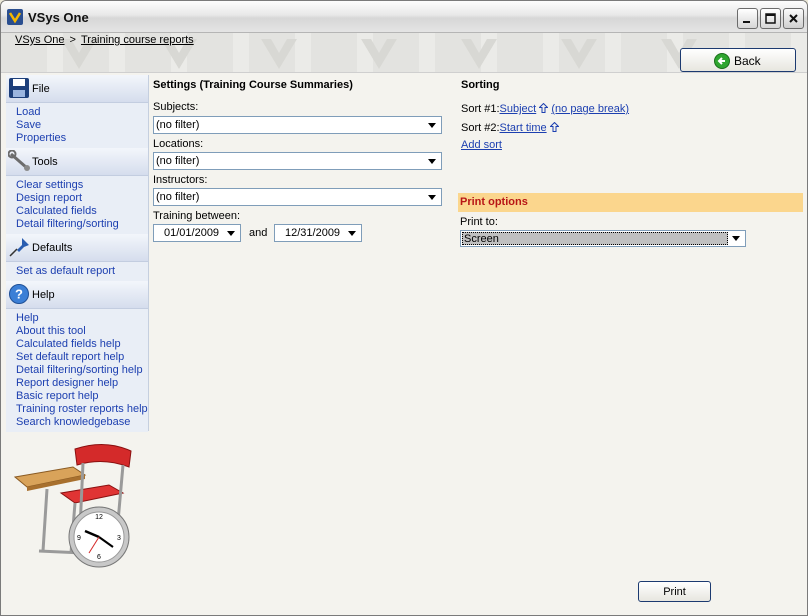 This screenshot has height=616, width=808. What do you see at coordinates (82, 422) in the screenshot?
I see `sidebar-item-search-knowledgebase: Search knowledgebase` at bounding box center [82, 422].